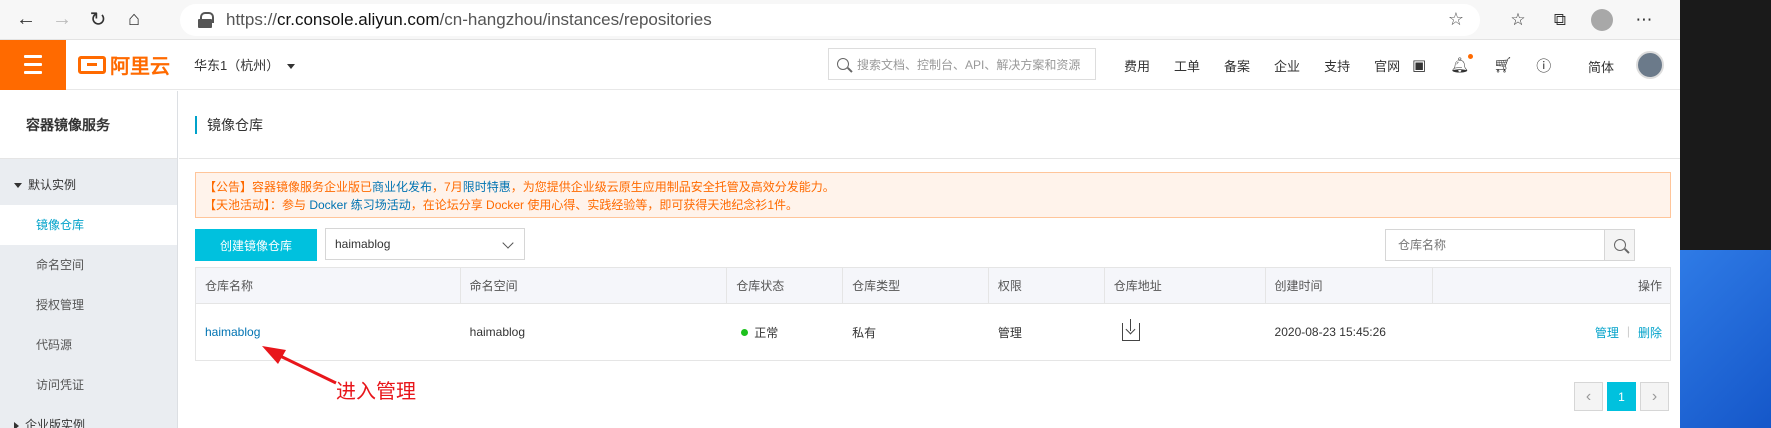 The height and width of the screenshot is (428, 1771). I want to click on global-search-placeholder: 搜索文档、控制台、API、解决方案和资源, so click(969, 64).